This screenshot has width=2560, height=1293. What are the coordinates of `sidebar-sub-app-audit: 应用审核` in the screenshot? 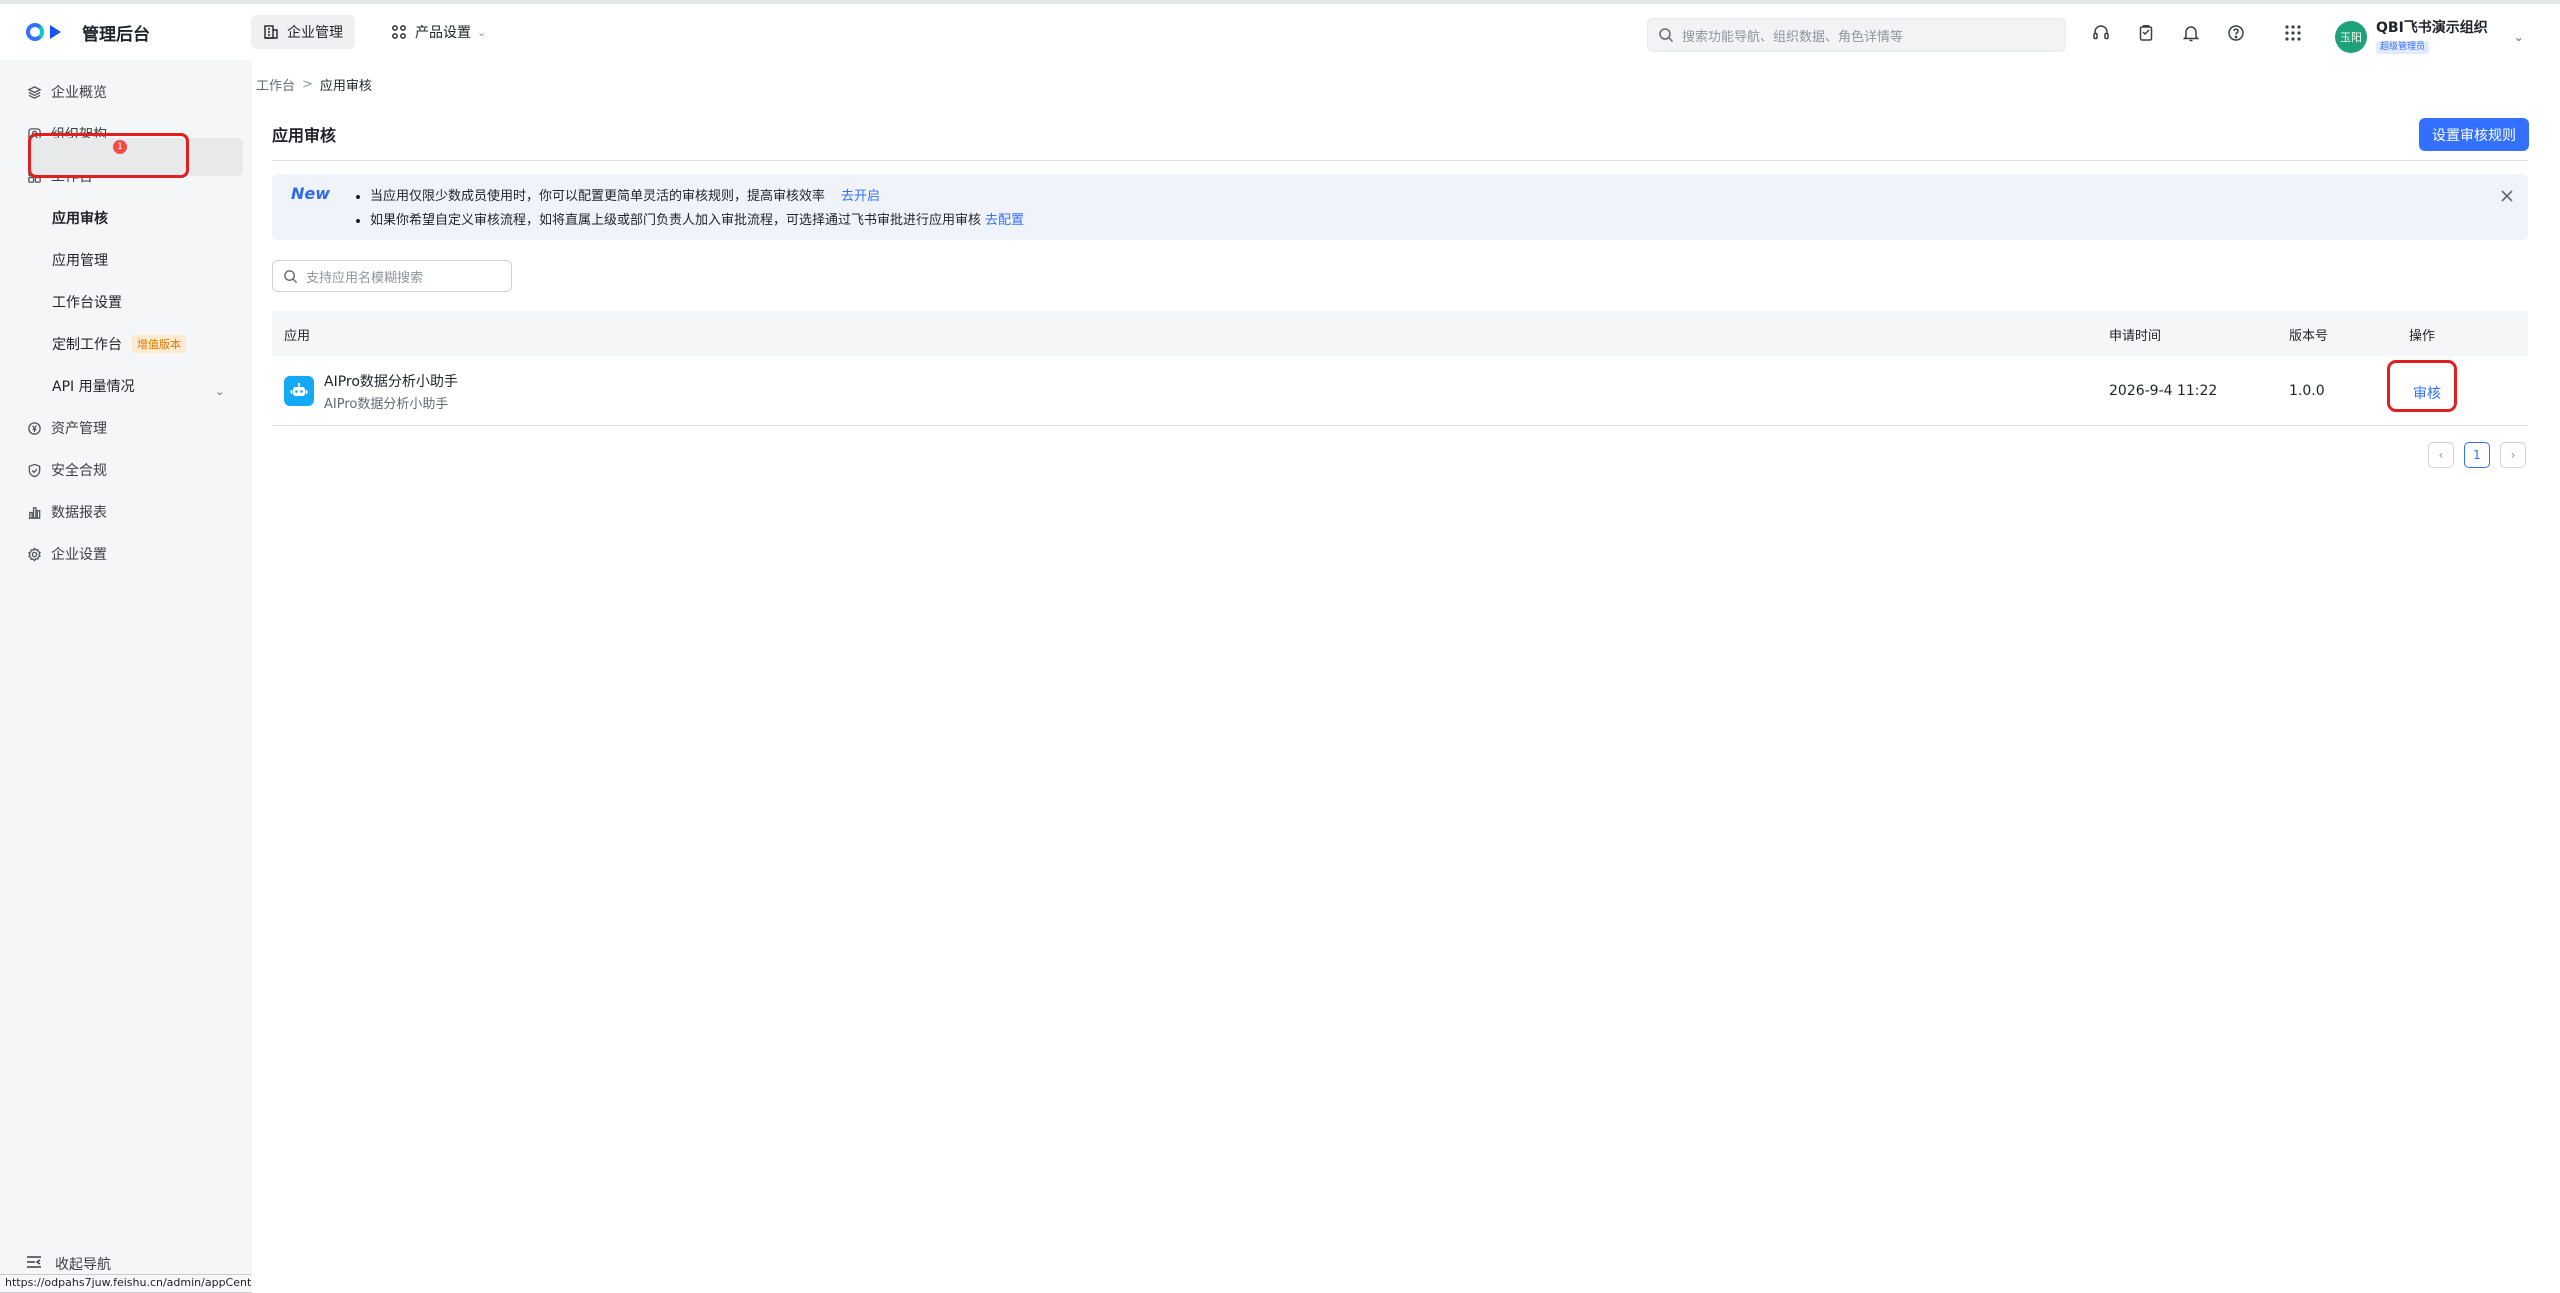 It's located at (80, 218).